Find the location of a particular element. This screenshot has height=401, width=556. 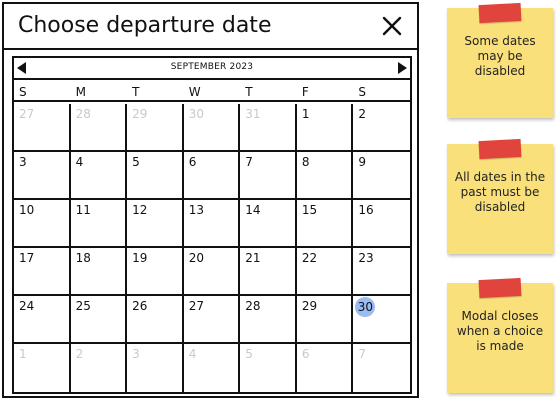

weekday-label: M is located at coordinates (80, 92).